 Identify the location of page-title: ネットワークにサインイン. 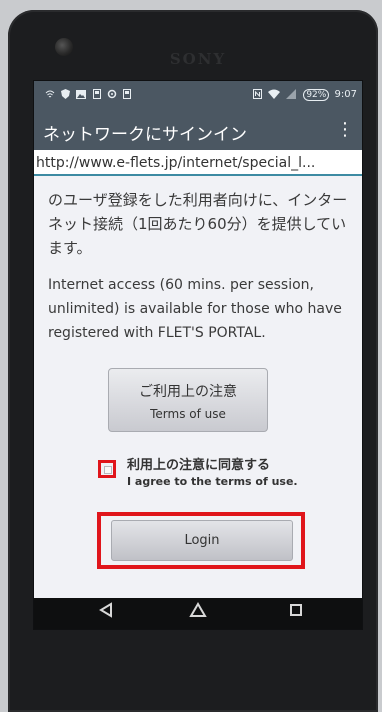
(145, 135).